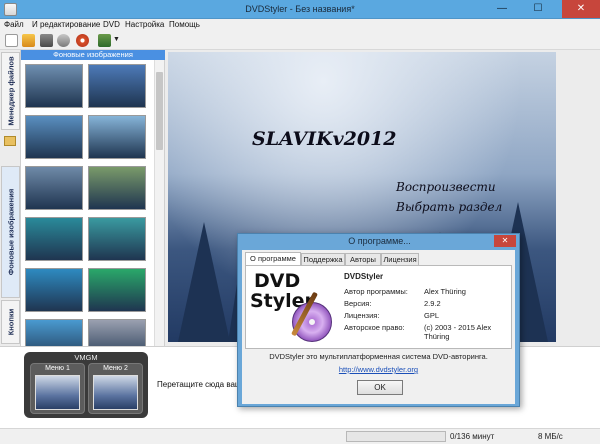  Describe the element at coordinates (82, 40) in the screenshot. I see `burn-icon` at that location.